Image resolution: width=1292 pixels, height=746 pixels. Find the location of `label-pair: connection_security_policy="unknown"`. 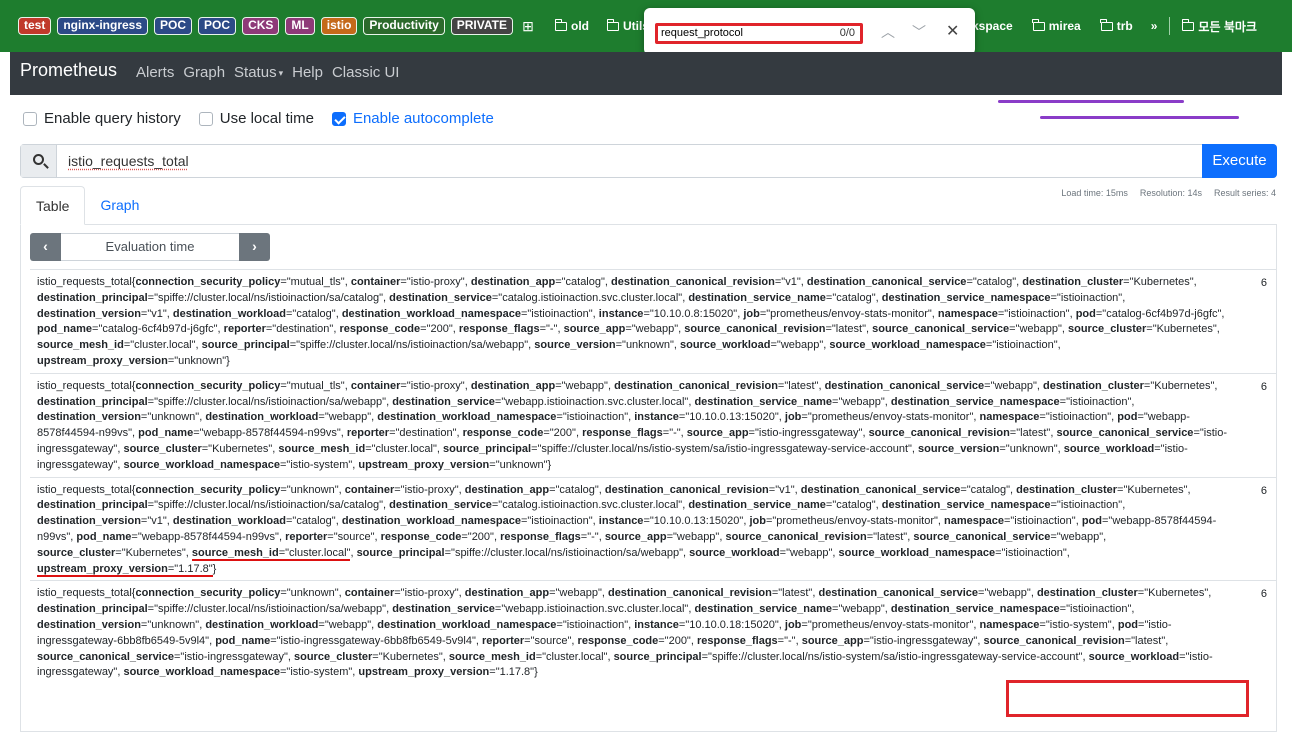

label-pair: connection_security_policy="unknown" is located at coordinates (237, 489).